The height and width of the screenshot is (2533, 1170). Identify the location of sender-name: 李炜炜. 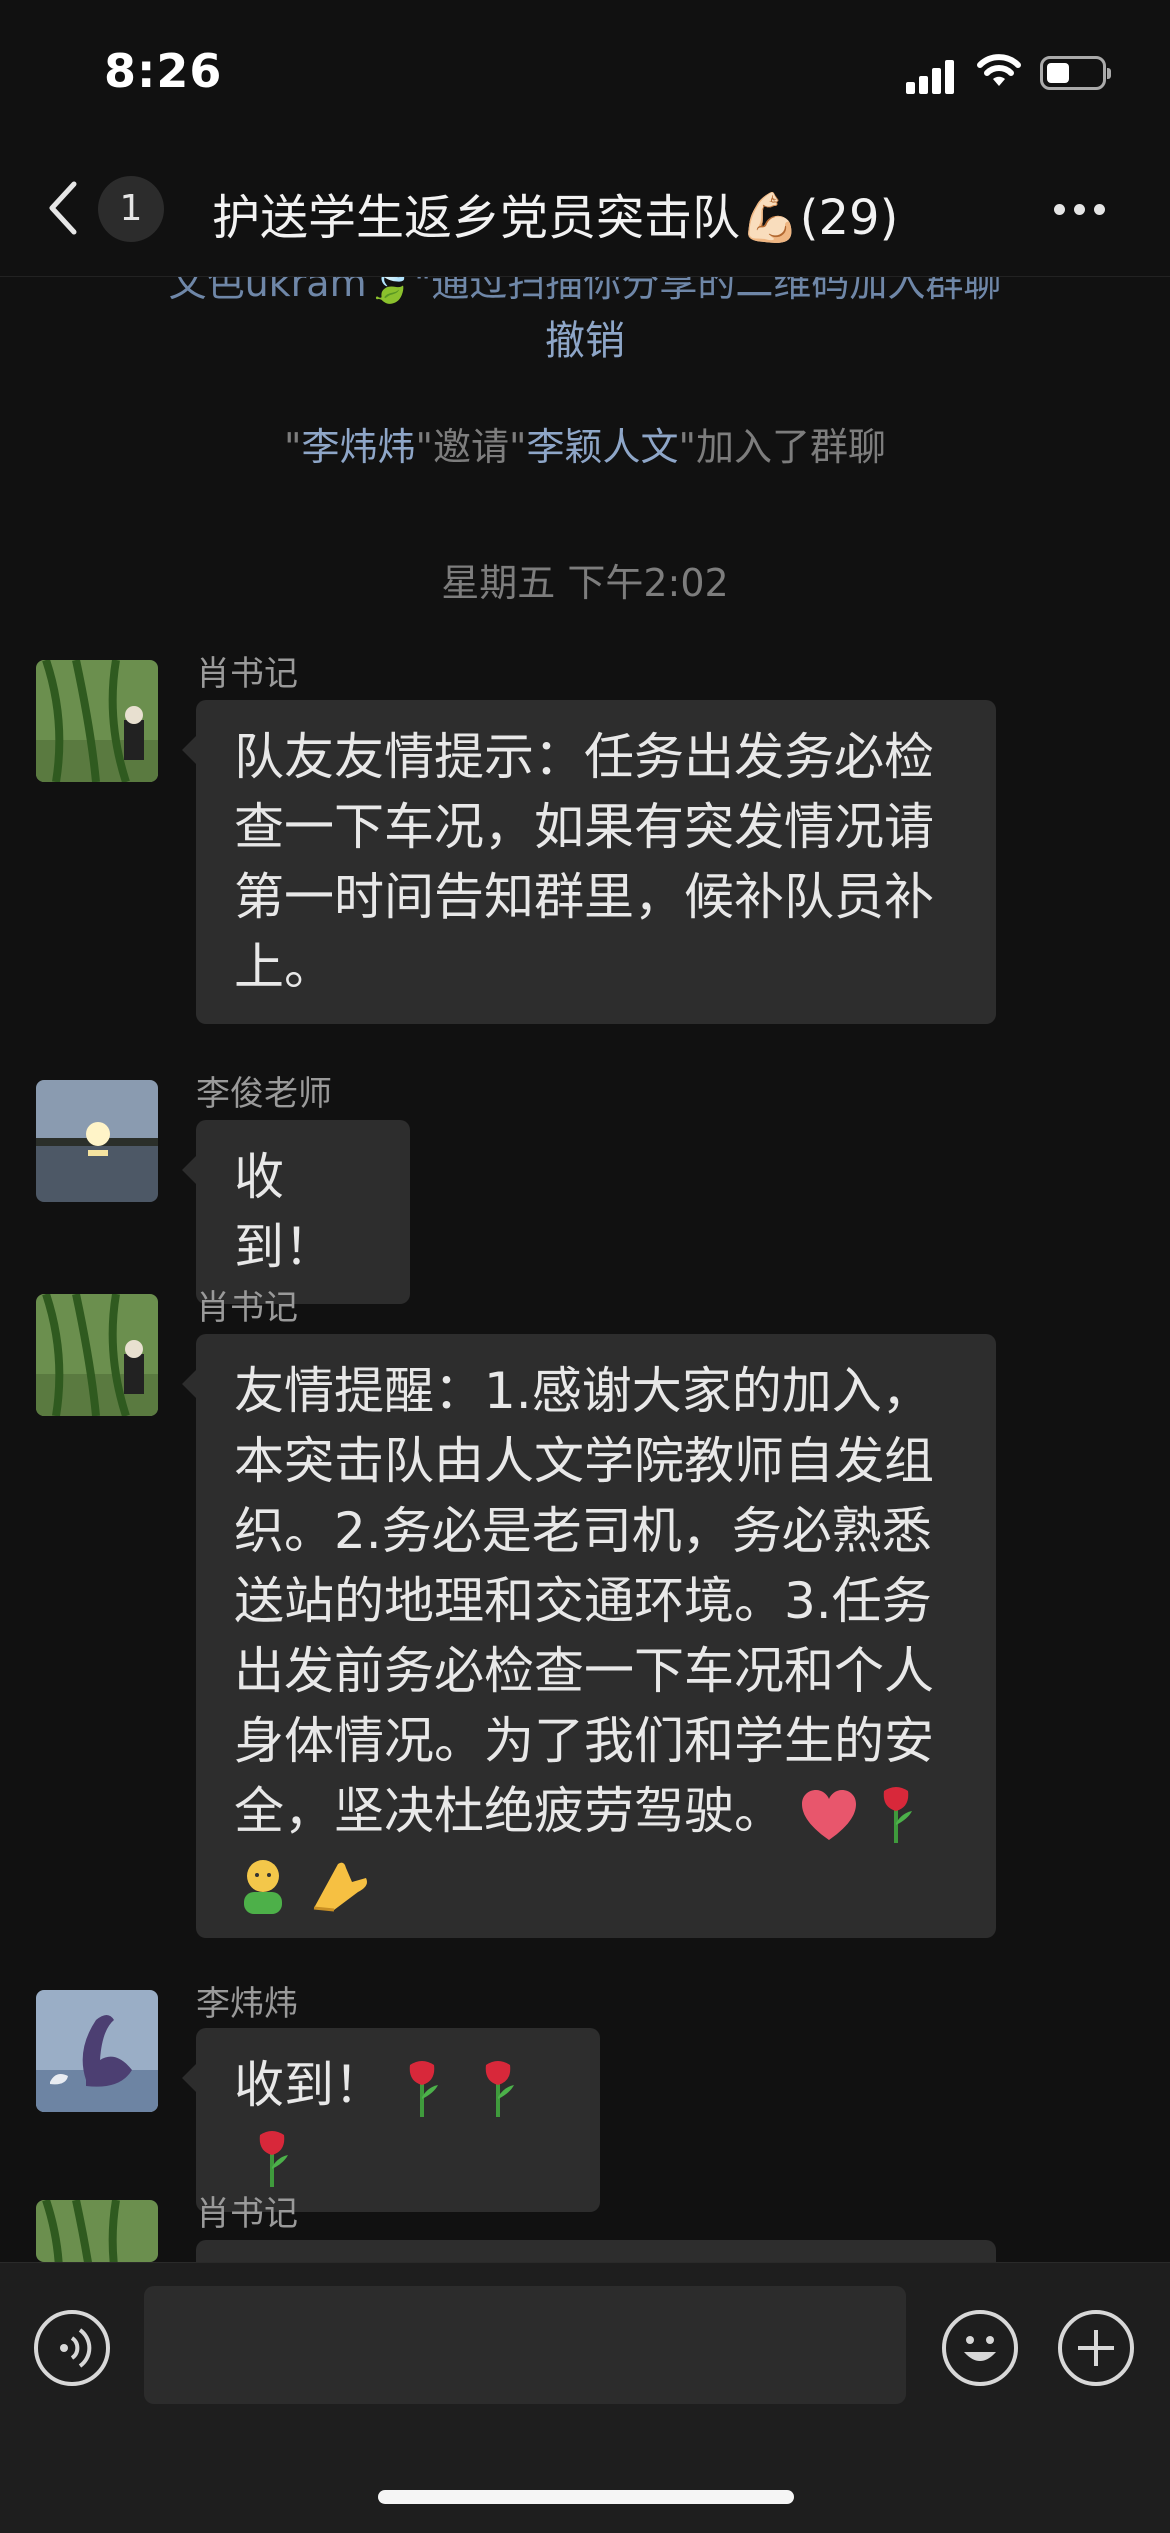
(247, 2004).